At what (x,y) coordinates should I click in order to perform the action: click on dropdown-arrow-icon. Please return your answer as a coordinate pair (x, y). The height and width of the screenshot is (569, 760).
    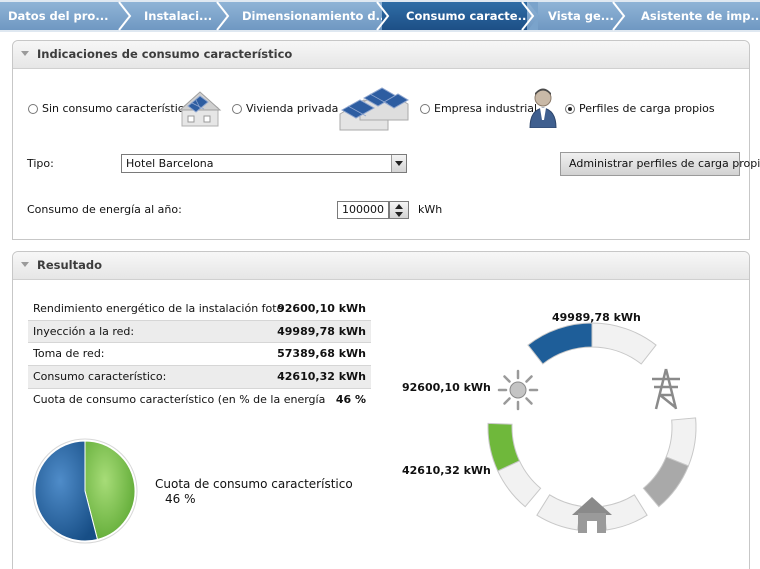
    Looking at the image, I should click on (398, 163).